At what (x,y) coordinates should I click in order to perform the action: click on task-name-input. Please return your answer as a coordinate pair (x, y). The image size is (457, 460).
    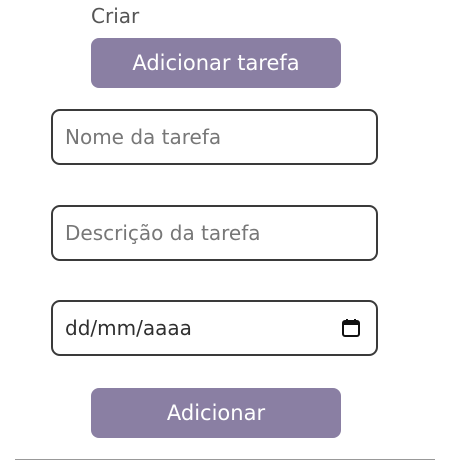
    Looking at the image, I should click on (214, 137).